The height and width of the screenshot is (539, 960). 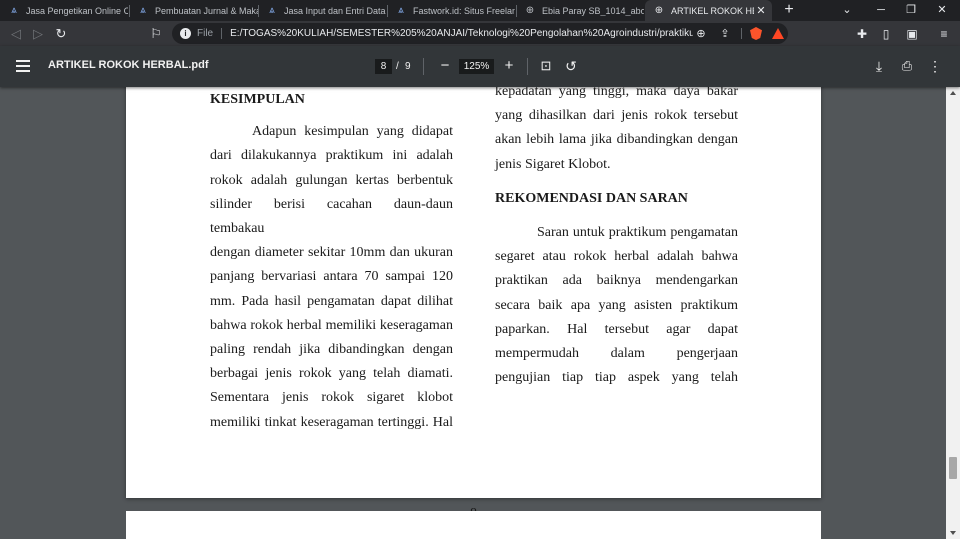 I want to click on paragraph-line: kepadatan yang tinggi, maka daya bakar, so click(x=616, y=93).